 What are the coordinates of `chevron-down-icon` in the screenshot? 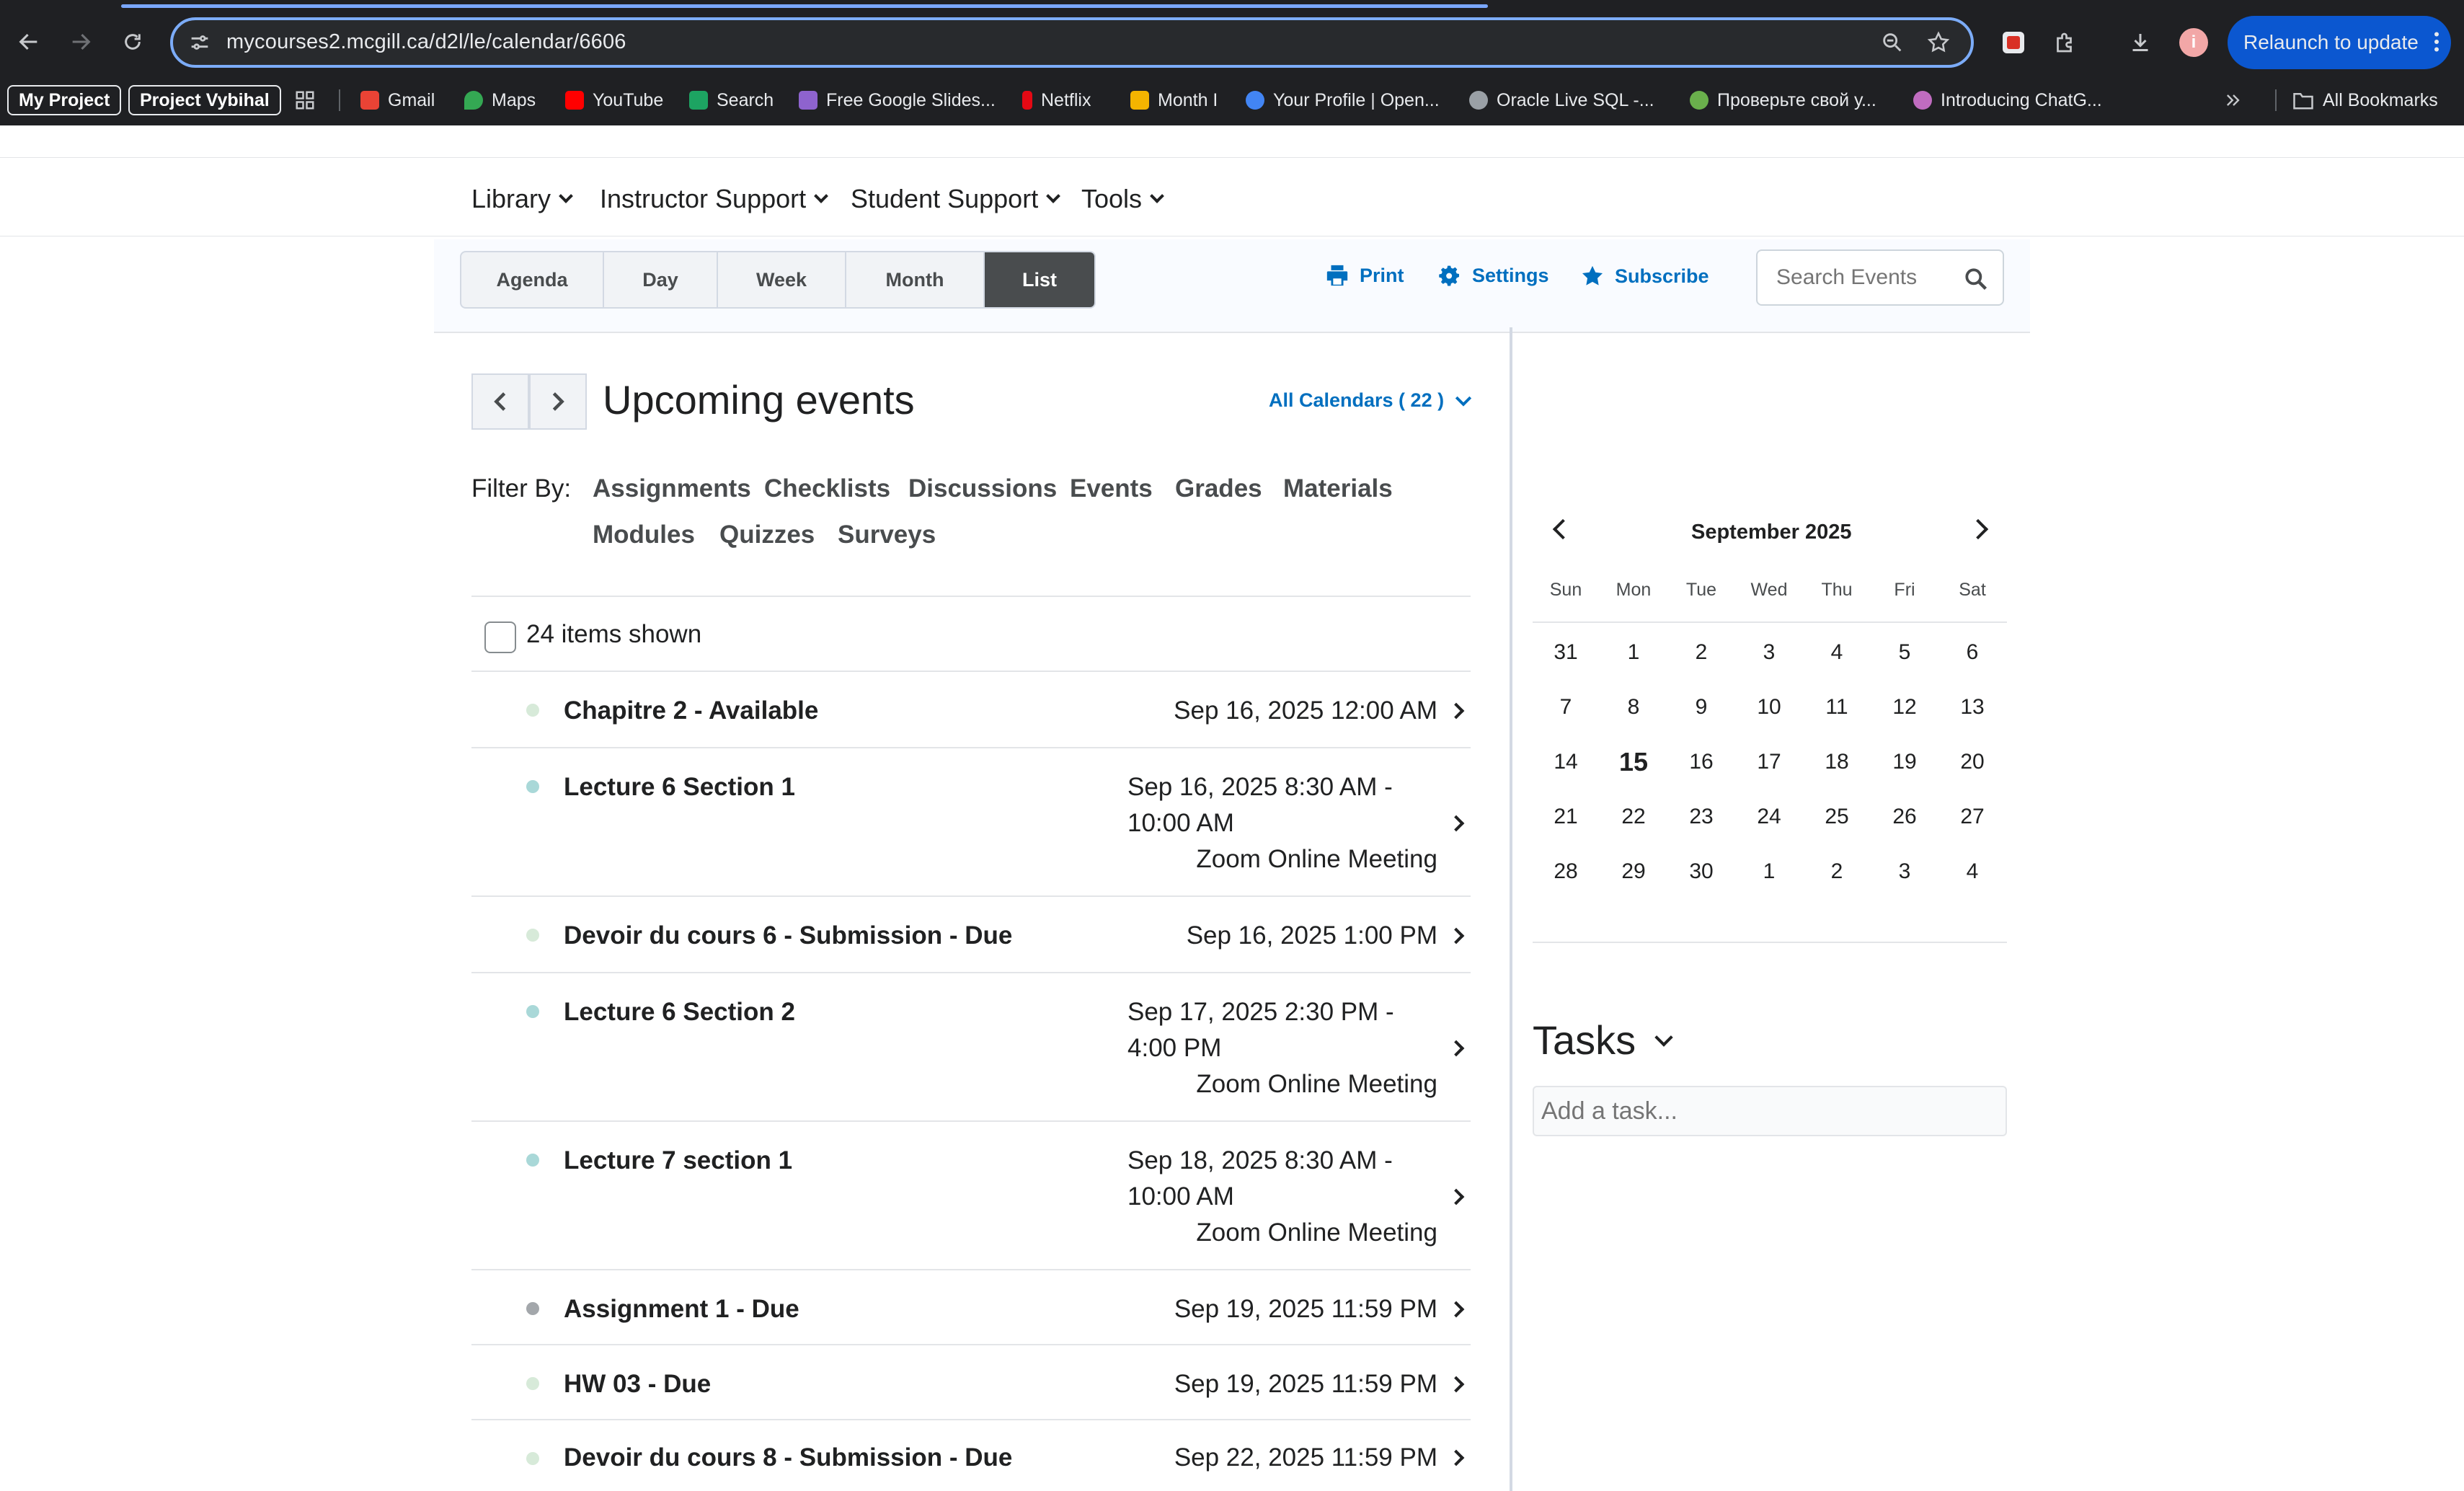 It's located at (1663, 1037).